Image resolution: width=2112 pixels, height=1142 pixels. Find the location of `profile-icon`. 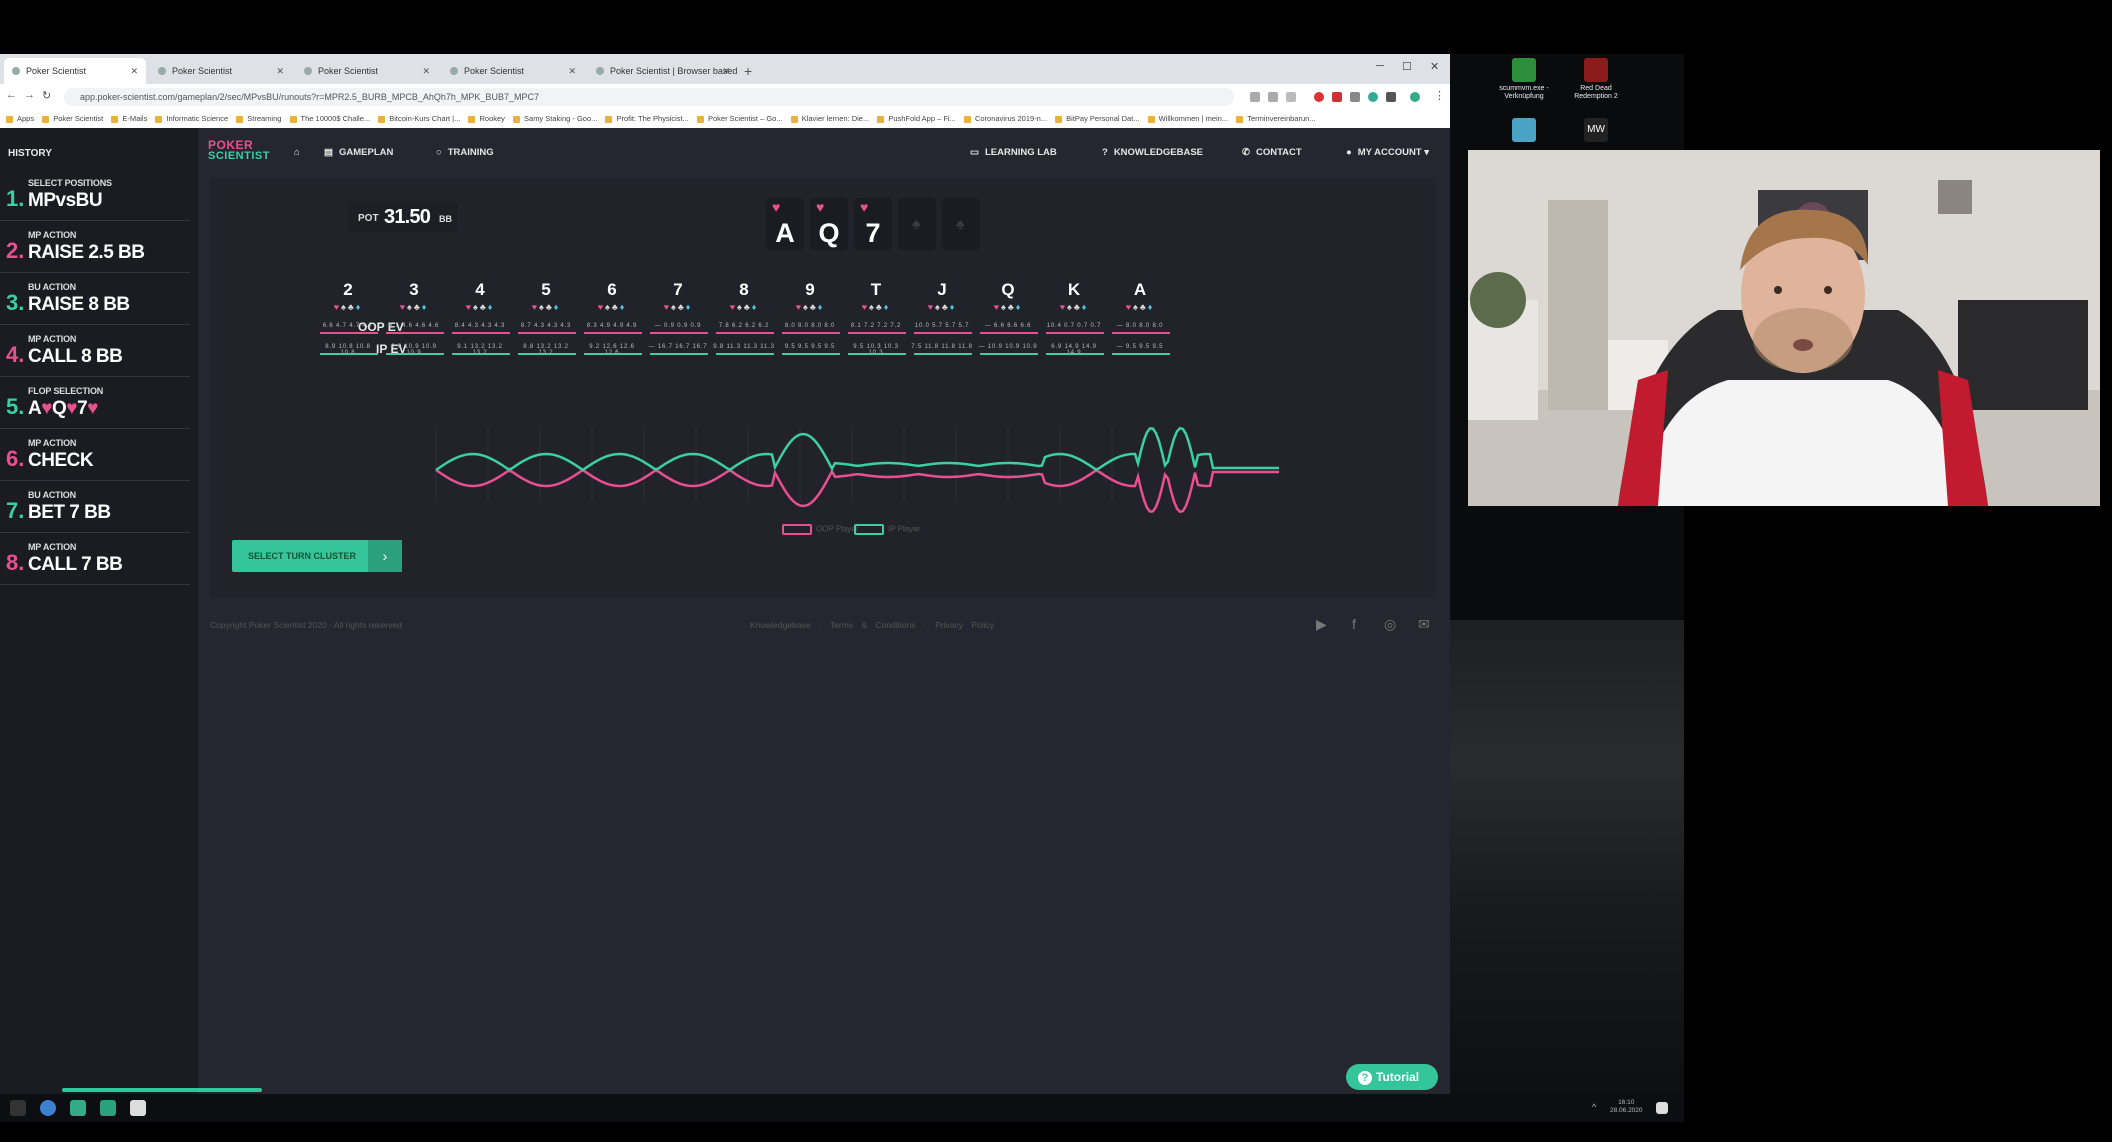

profile-icon is located at coordinates (1415, 97).